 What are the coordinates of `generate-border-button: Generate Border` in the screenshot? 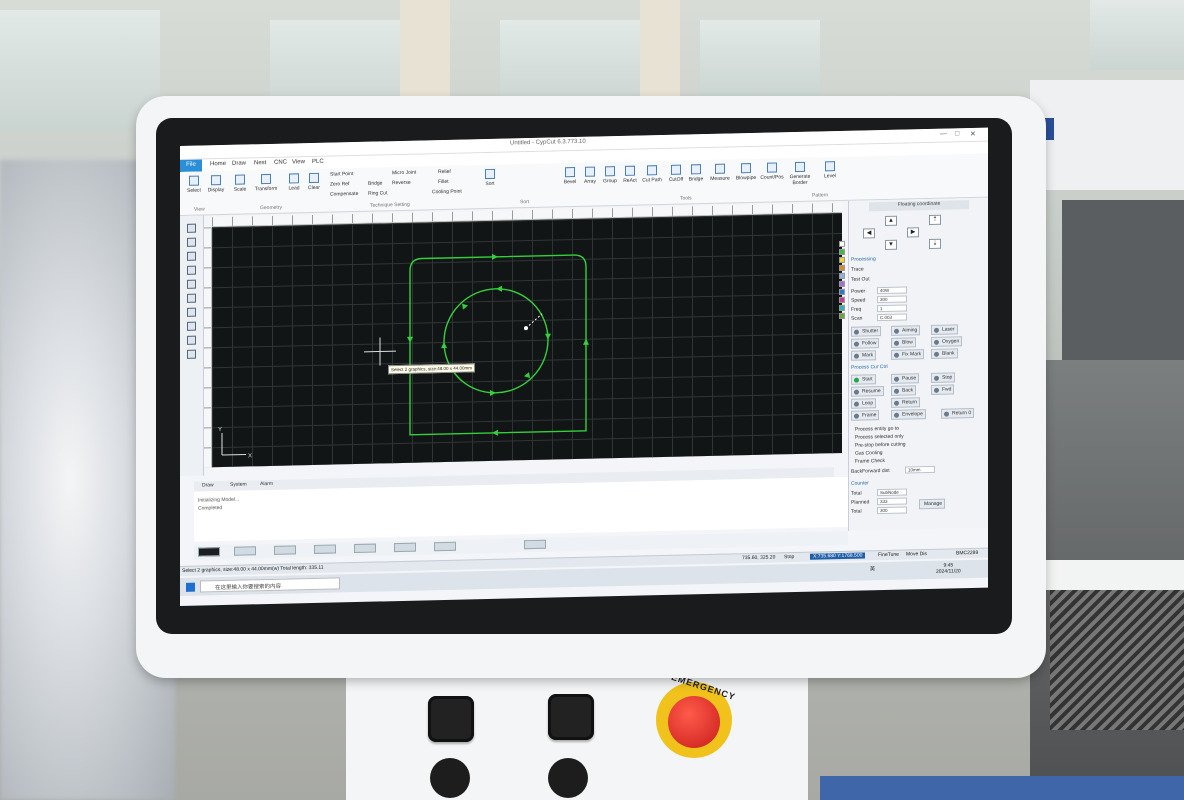 It's located at (800, 174).